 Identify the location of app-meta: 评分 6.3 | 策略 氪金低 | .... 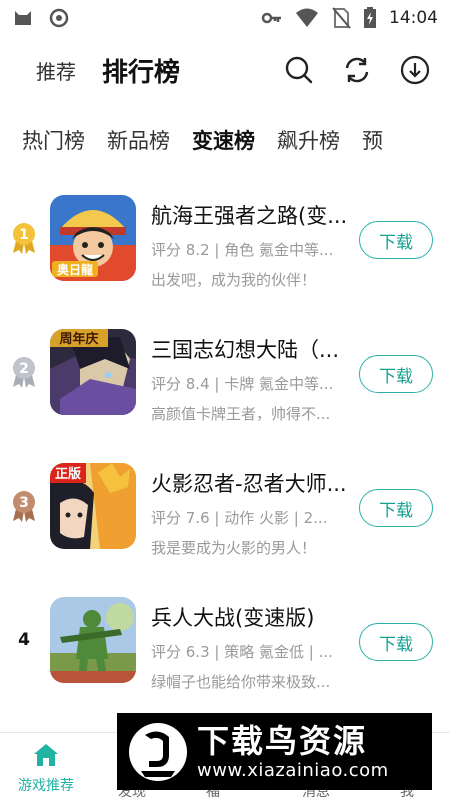
(242, 652).